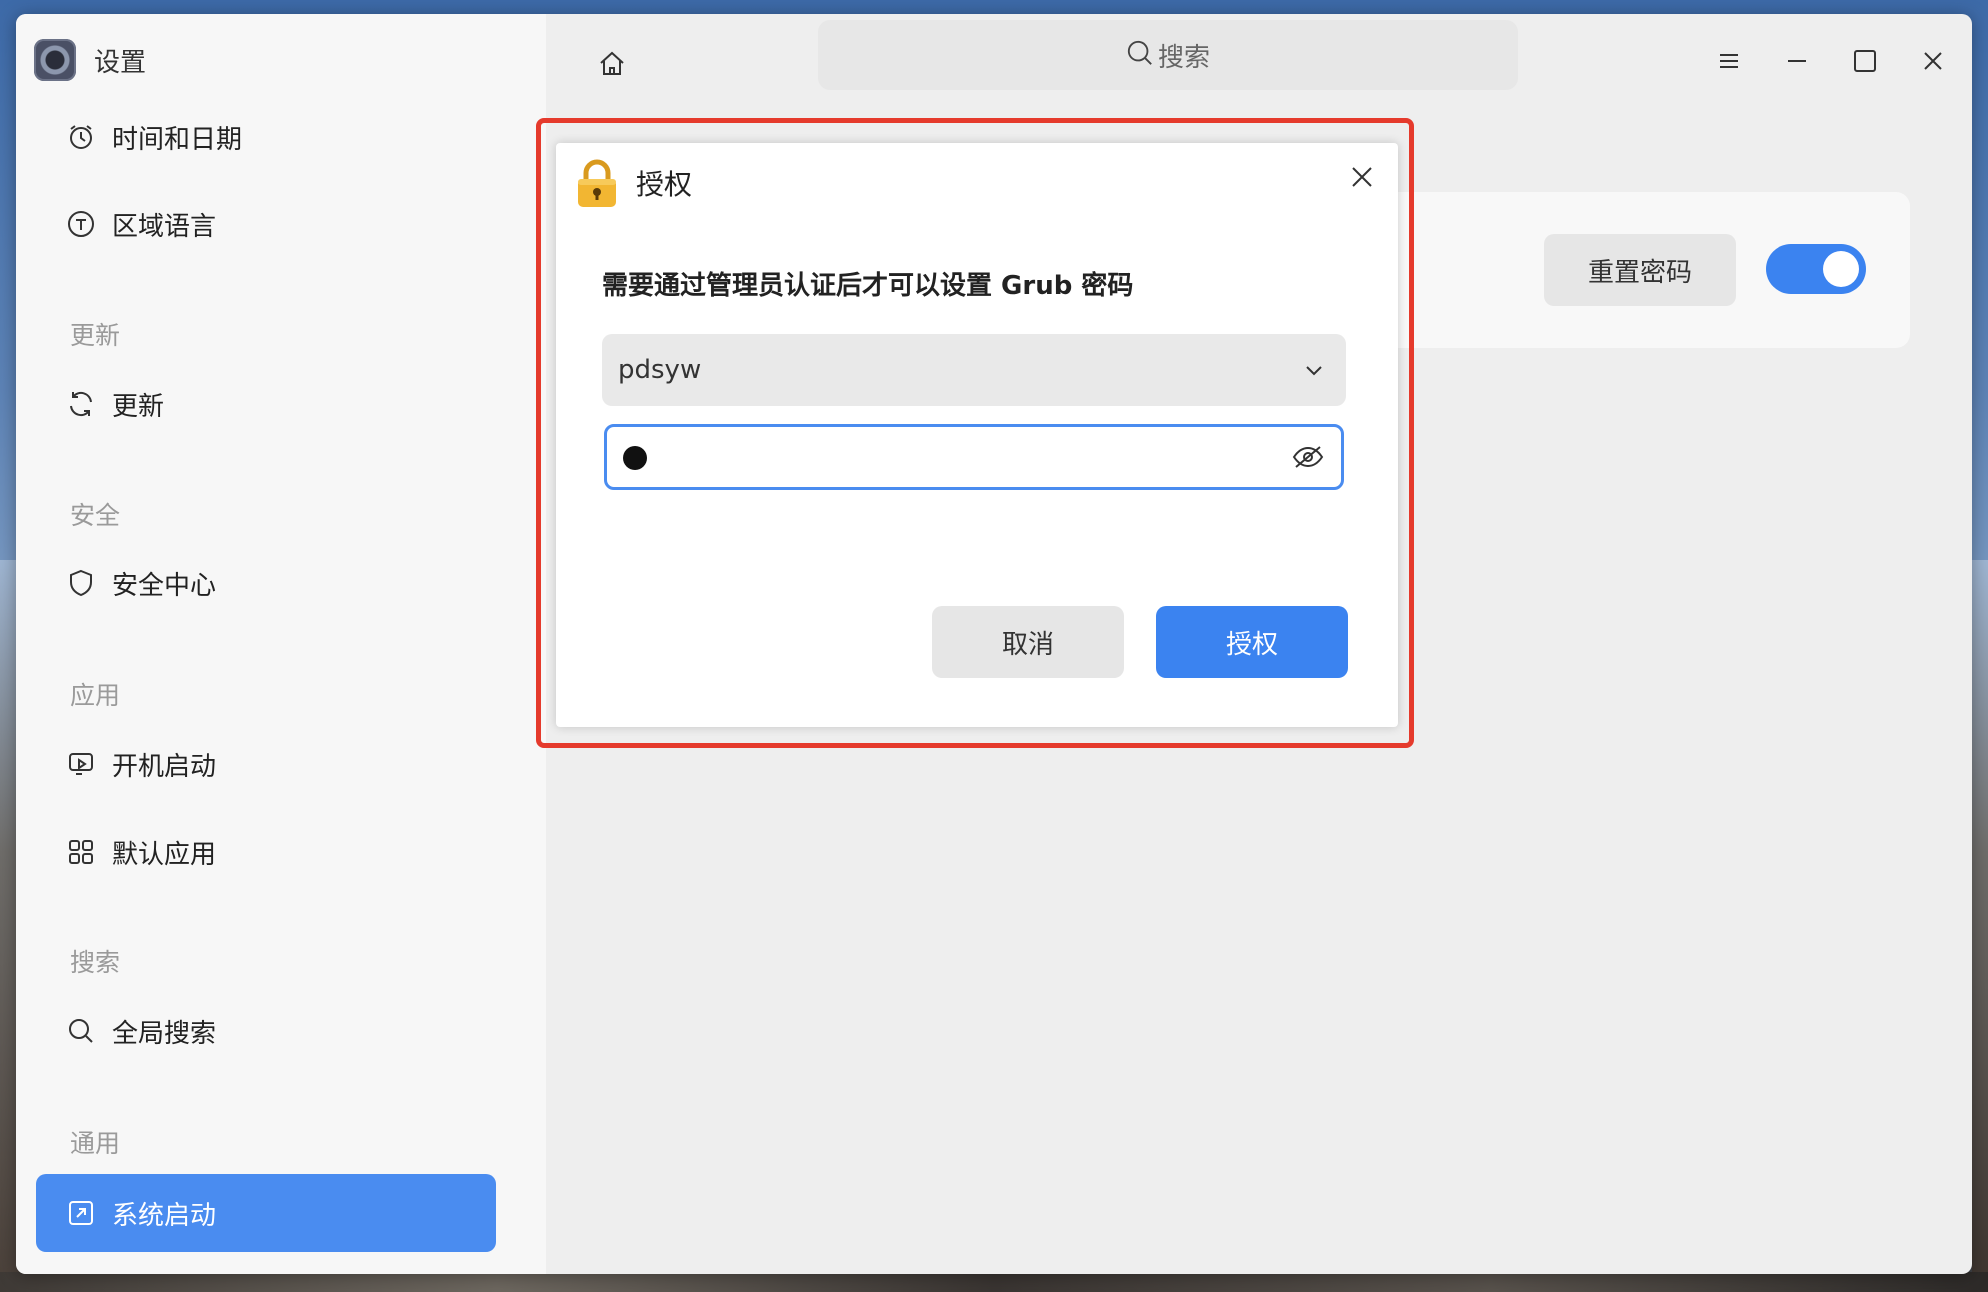 The width and height of the screenshot is (1988, 1292). Describe the element at coordinates (1308, 457) in the screenshot. I see `hide-password-icon` at that location.